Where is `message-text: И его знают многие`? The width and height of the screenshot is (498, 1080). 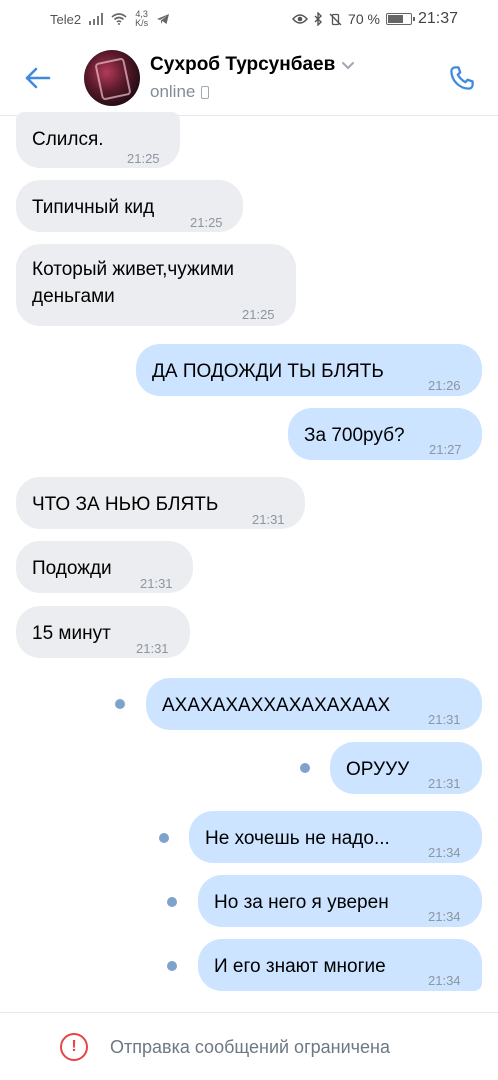 message-text: И его знают многие is located at coordinates (300, 966).